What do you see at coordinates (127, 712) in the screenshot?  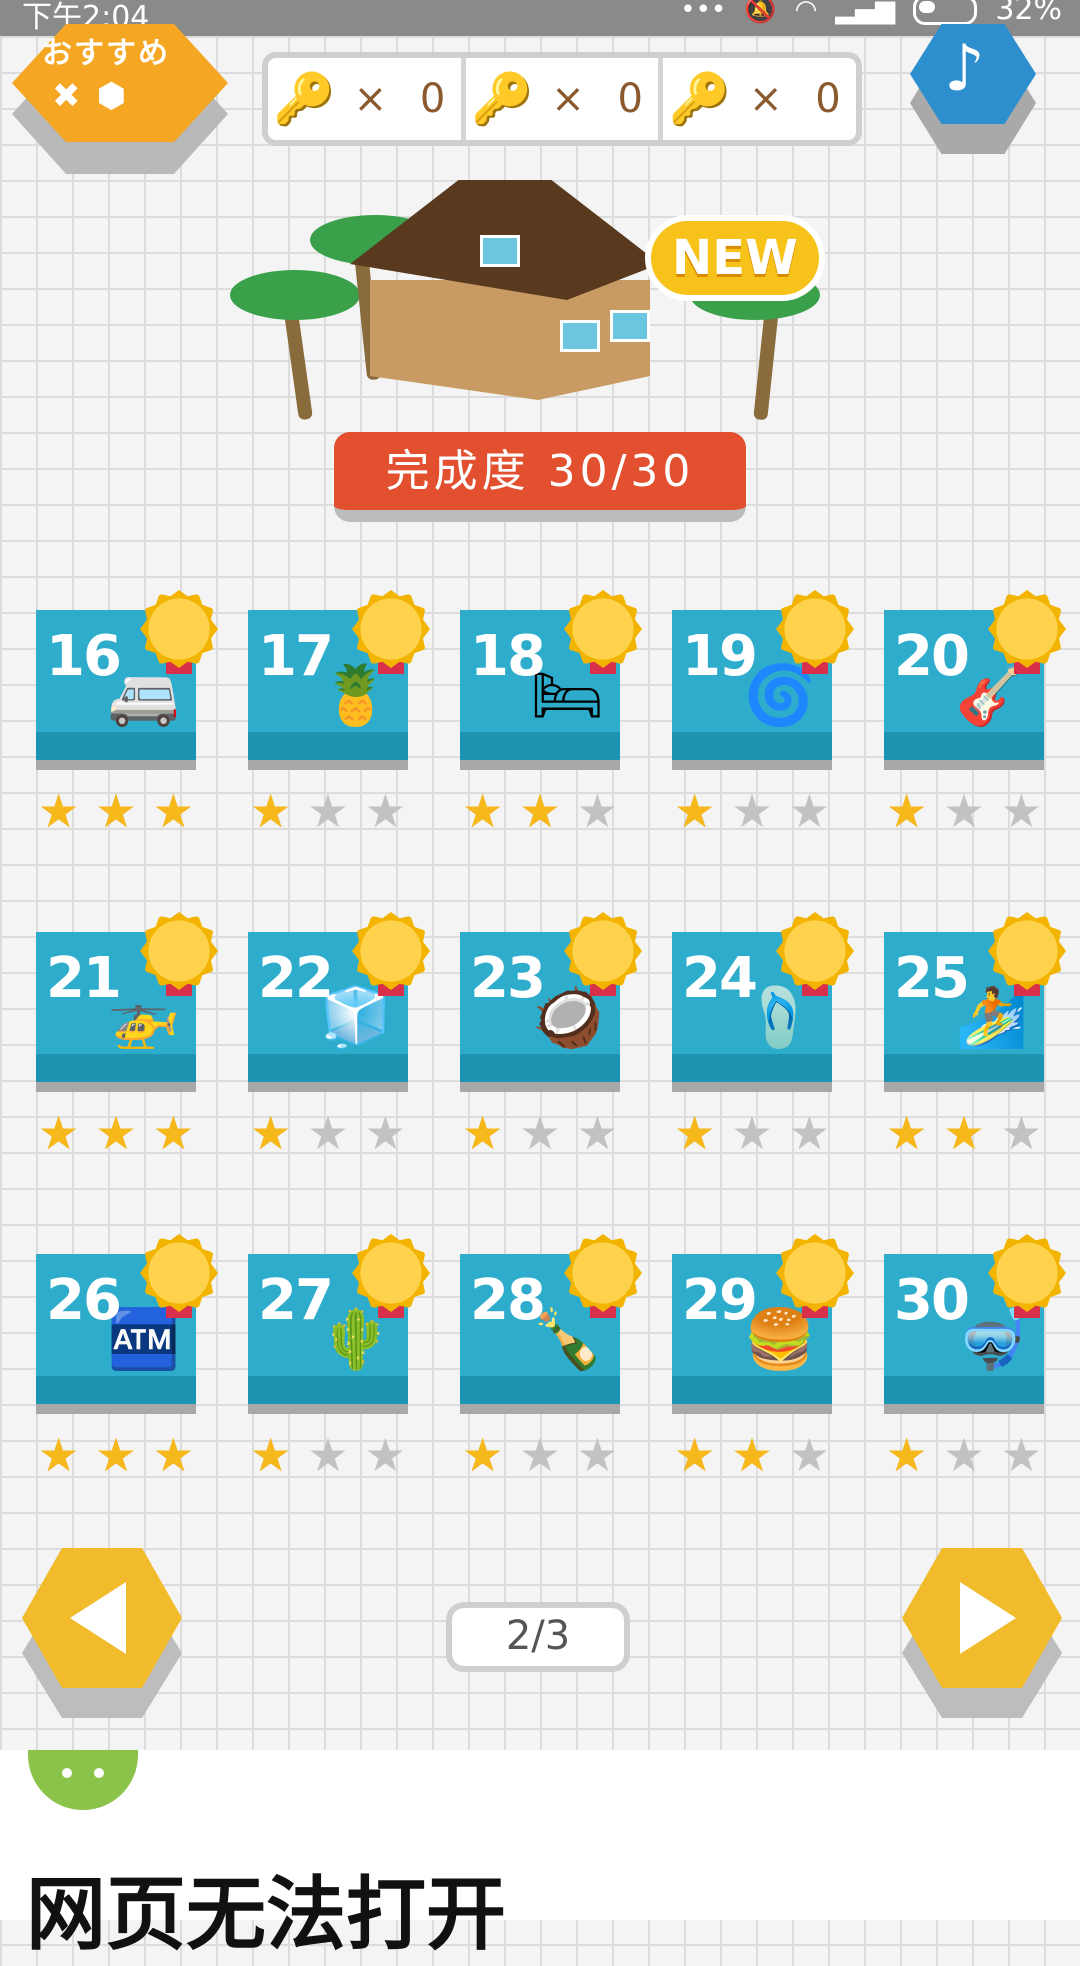 I see `level-card: 🚐 16 ★ ★ ★` at bounding box center [127, 712].